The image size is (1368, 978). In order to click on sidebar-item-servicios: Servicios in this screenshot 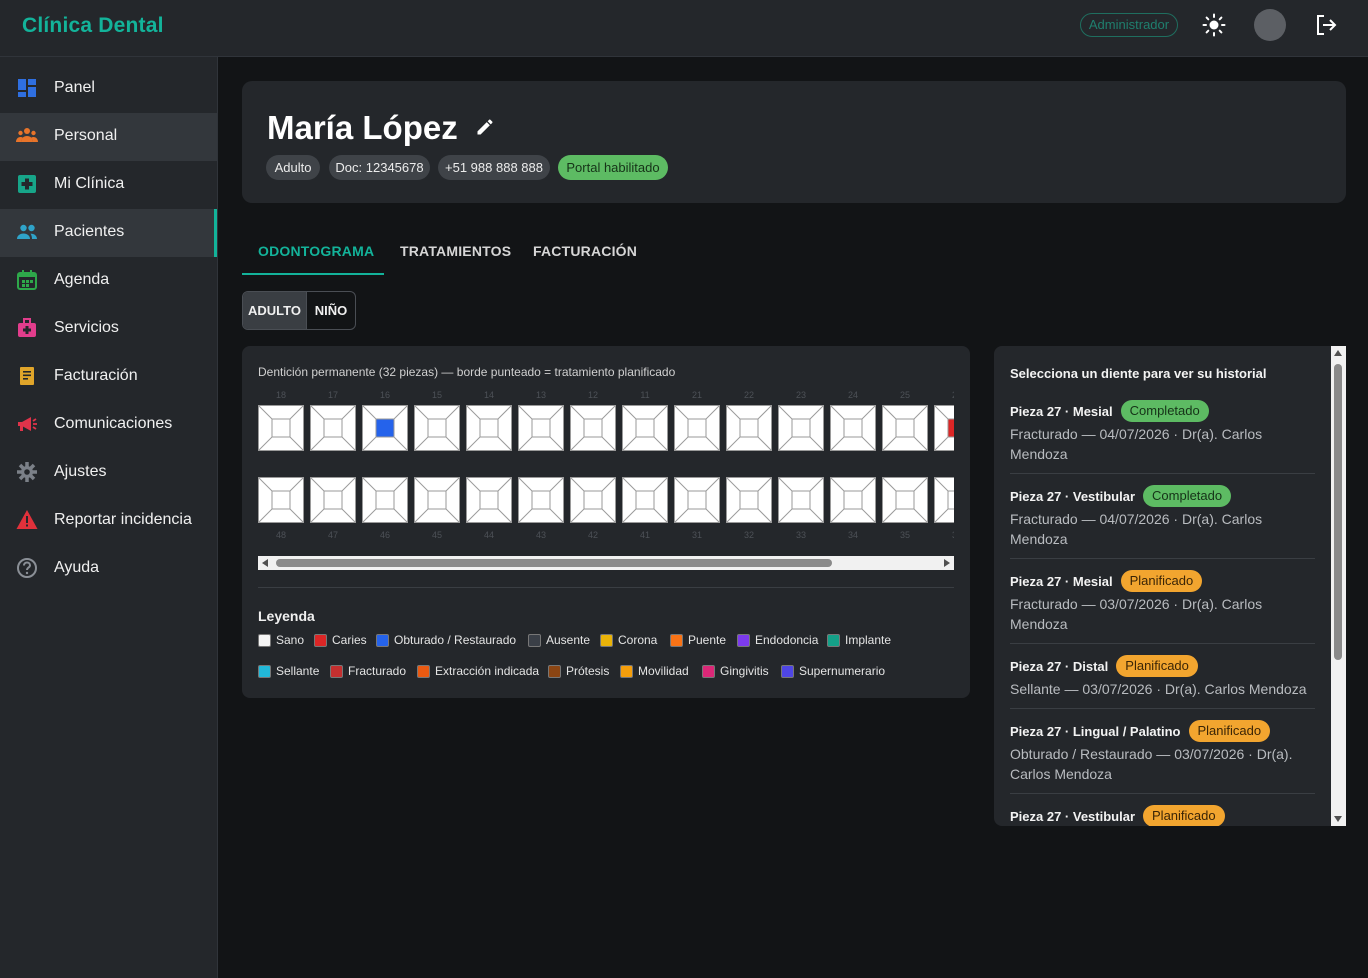, I will do `click(108, 329)`.